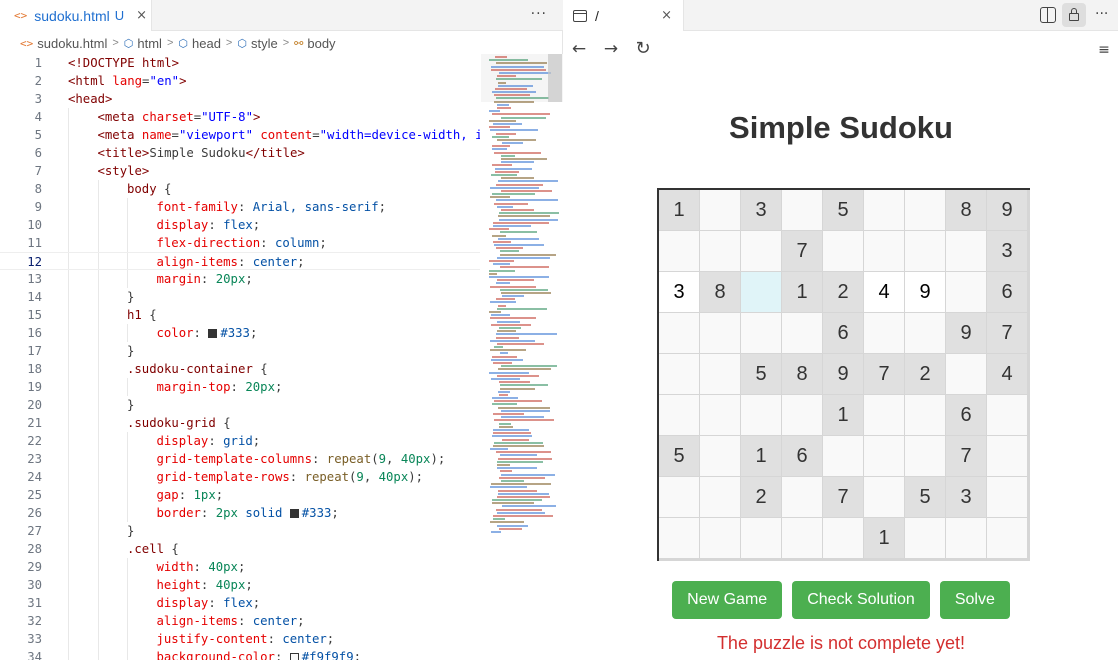 Image resolution: width=1118 pixels, height=660 pixels. Describe the element at coordinates (727, 600) in the screenshot. I see `new-game-button: New Game` at that location.